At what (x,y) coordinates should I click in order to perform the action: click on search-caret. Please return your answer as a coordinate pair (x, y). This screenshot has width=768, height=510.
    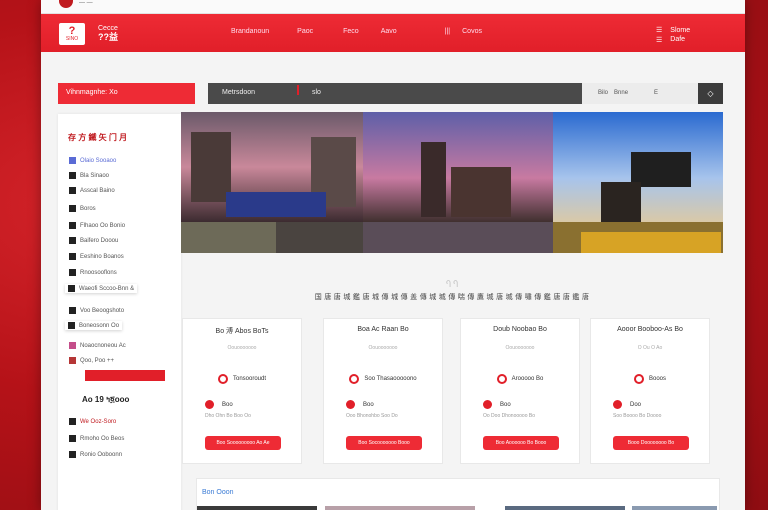
    Looking at the image, I should click on (298, 90).